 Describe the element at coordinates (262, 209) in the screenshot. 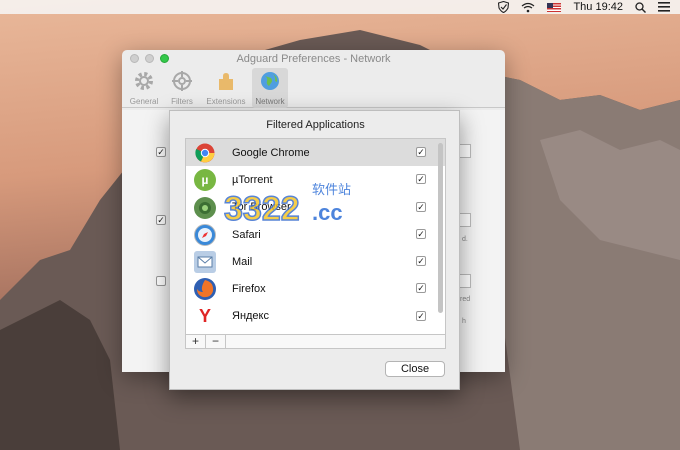

I see `svg-text: 3322` at that location.